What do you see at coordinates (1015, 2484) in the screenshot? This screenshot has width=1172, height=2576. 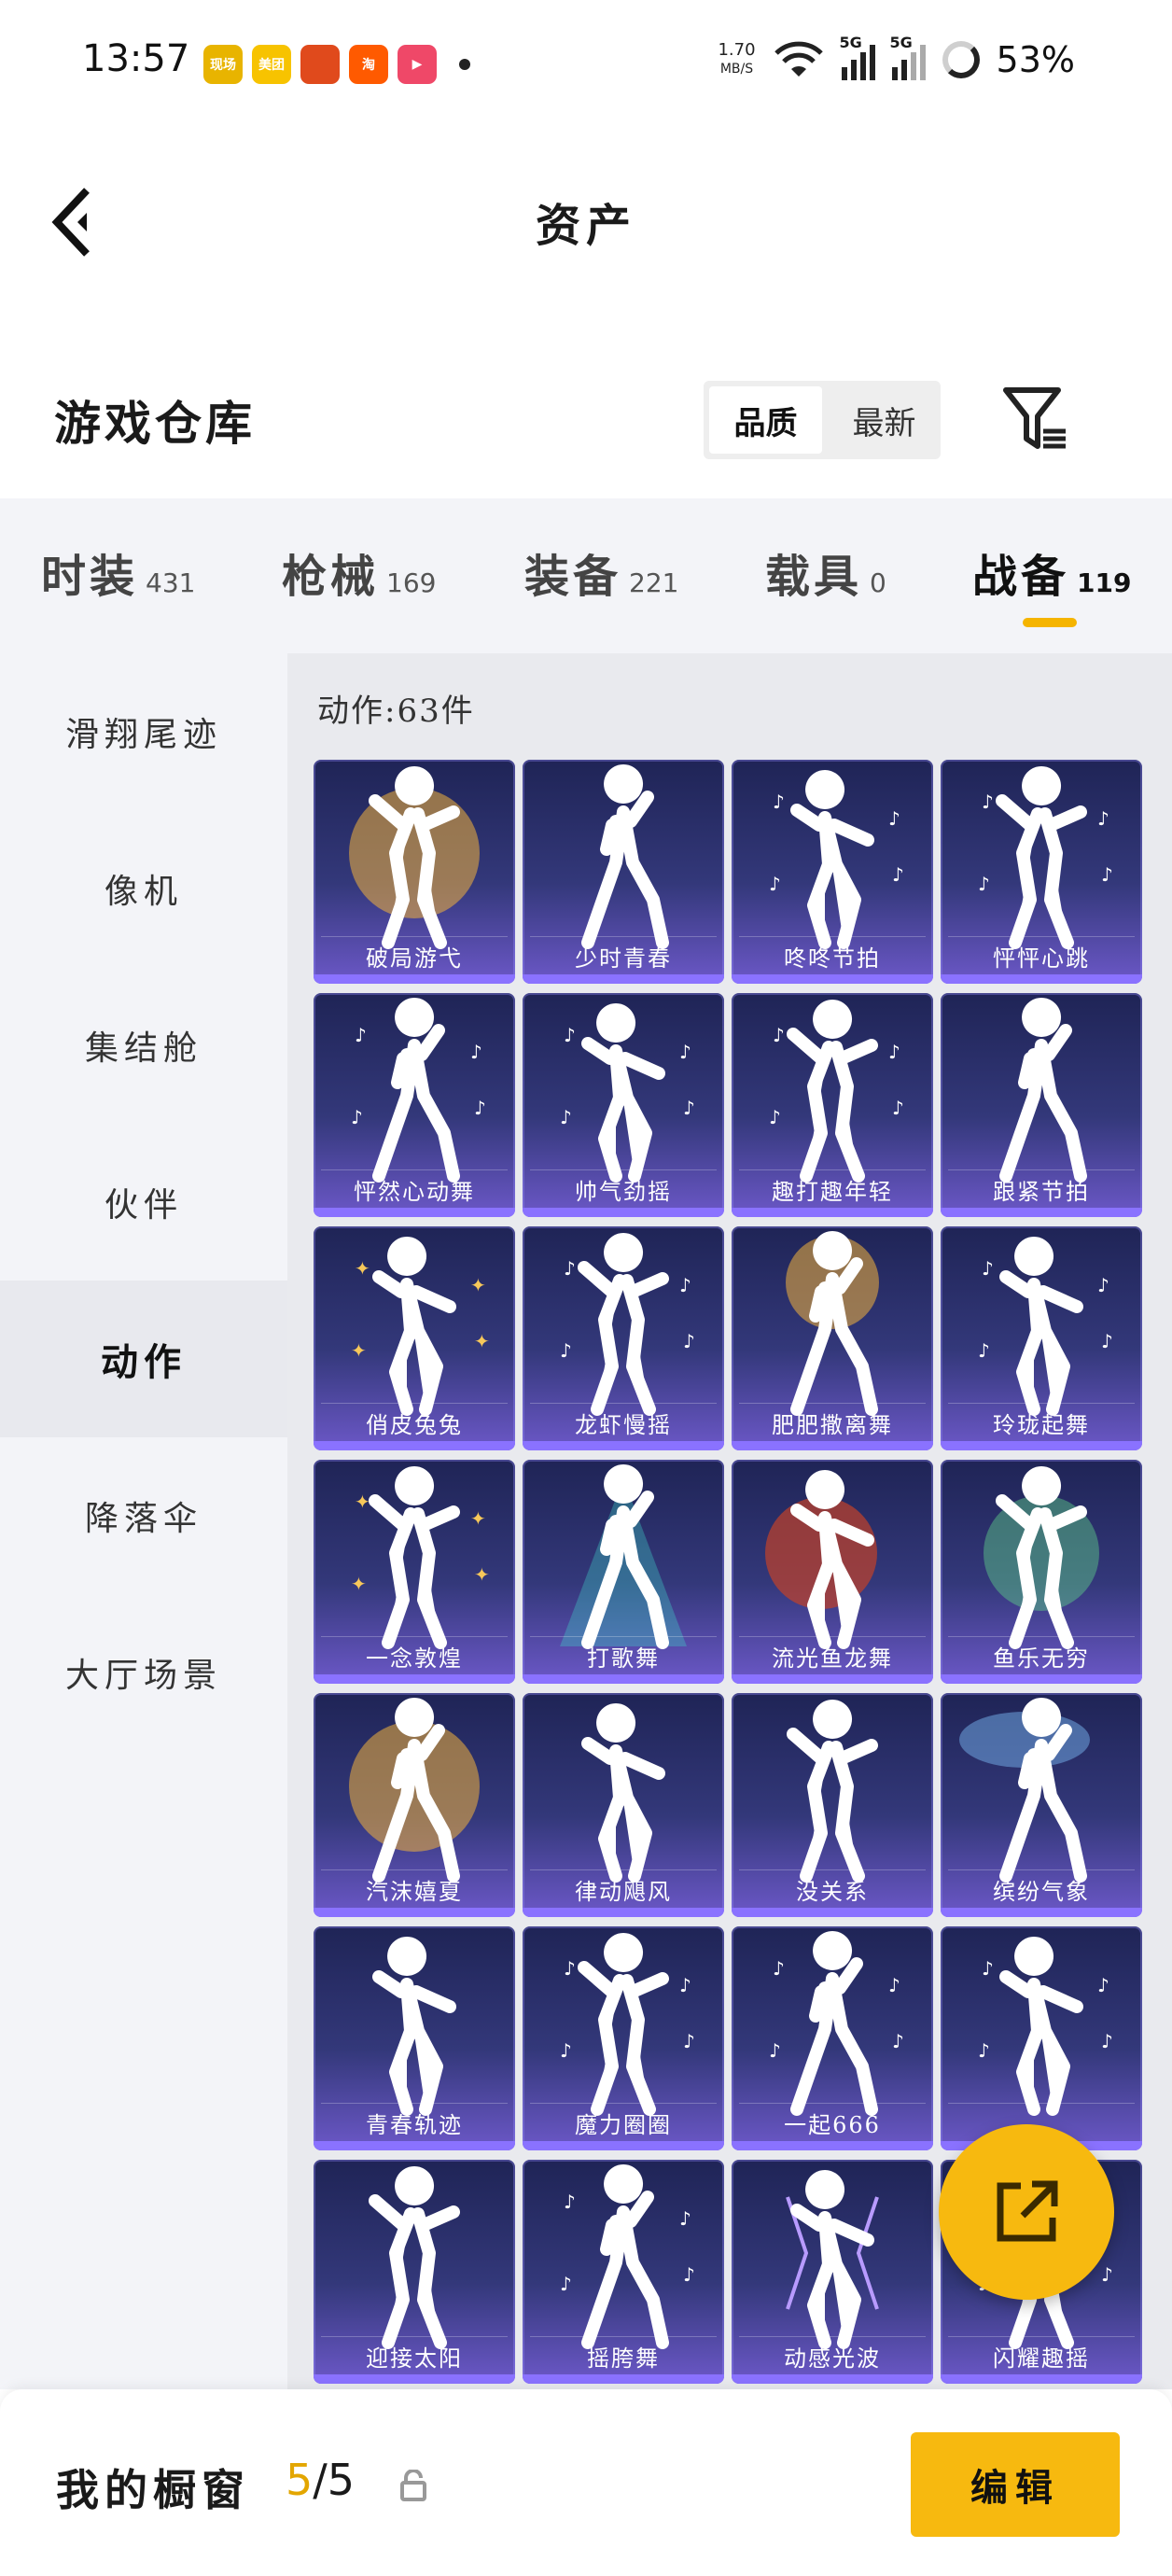 I see `edit-button: 编辑` at bounding box center [1015, 2484].